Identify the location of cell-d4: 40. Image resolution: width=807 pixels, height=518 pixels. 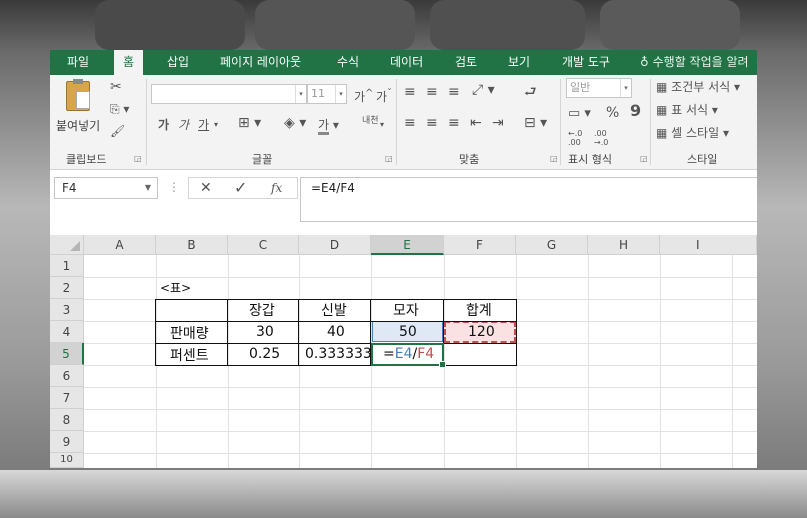
(336, 332).